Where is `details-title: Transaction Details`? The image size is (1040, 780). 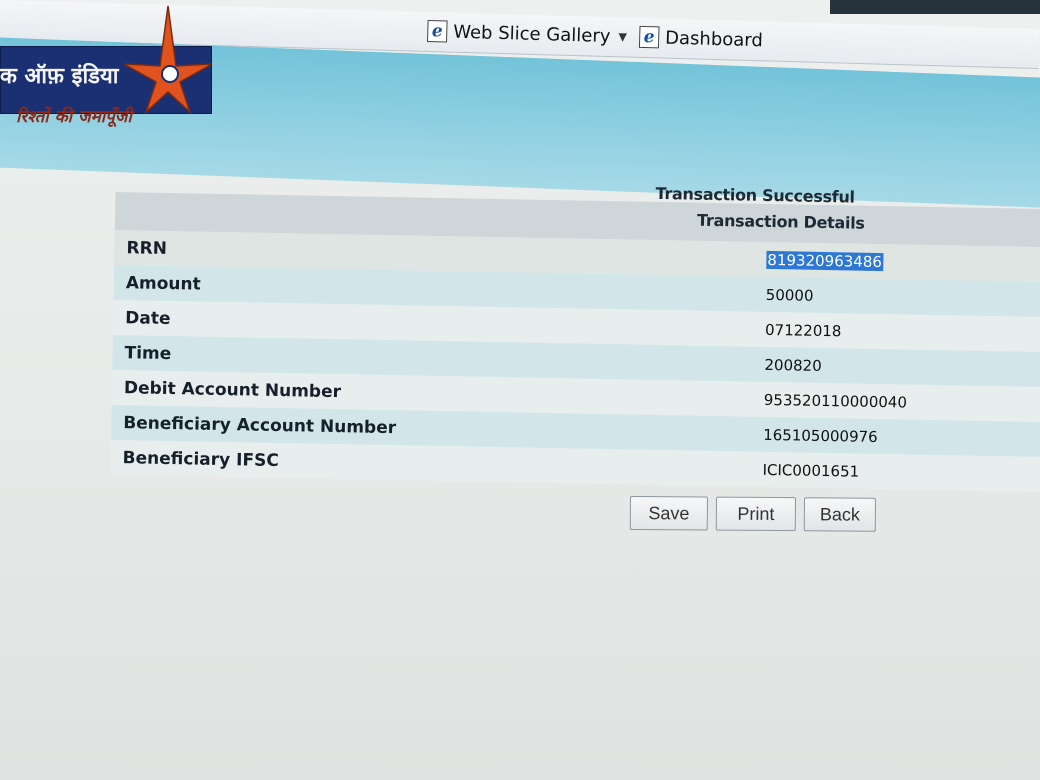 details-title: Transaction Details is located at coordinates (780, 221).